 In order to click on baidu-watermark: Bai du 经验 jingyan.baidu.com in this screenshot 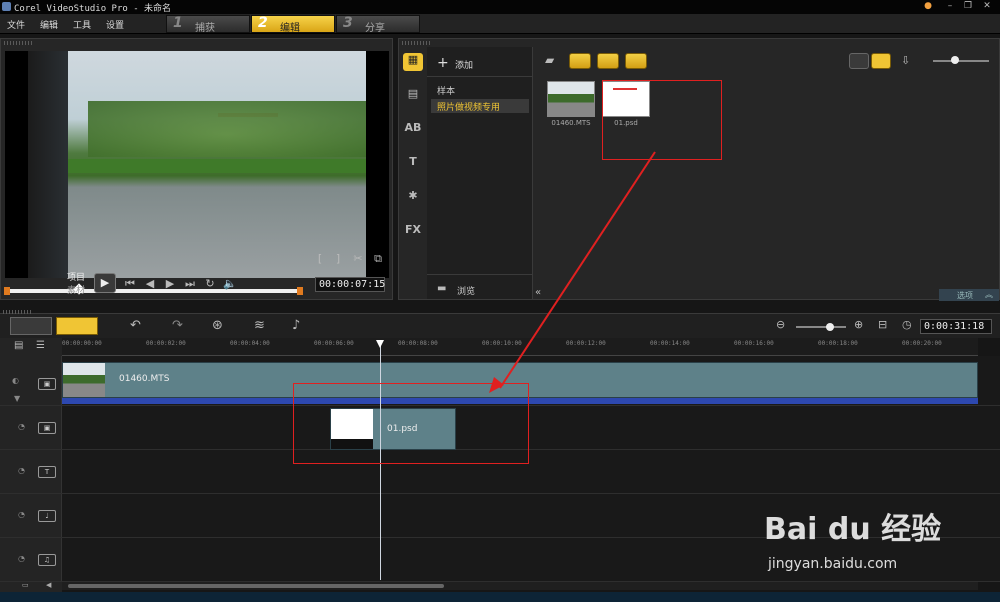, I will do `click(860, 544)`.